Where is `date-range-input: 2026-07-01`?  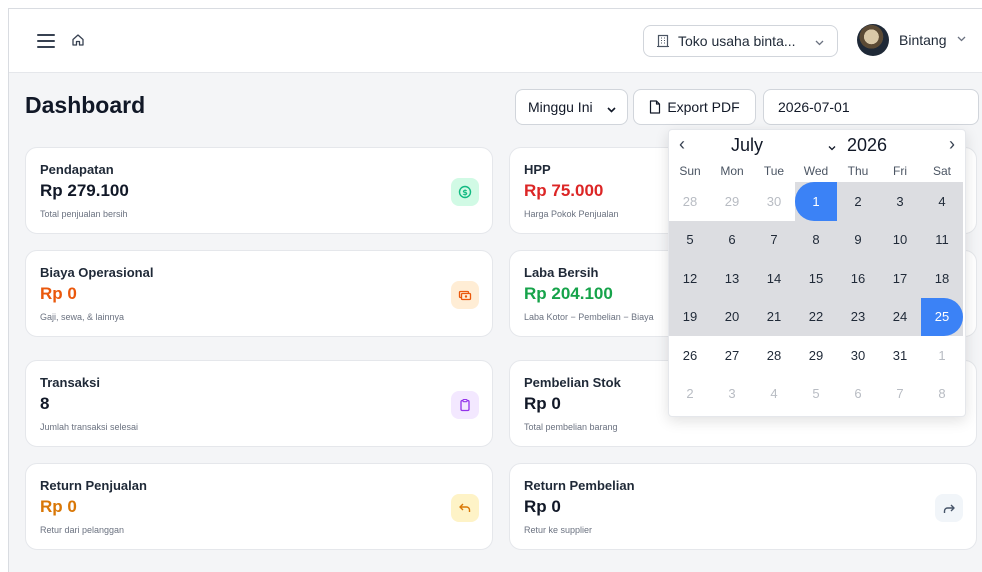
date-range-input: 2026-07-01 is located at coordinates (871, 107).